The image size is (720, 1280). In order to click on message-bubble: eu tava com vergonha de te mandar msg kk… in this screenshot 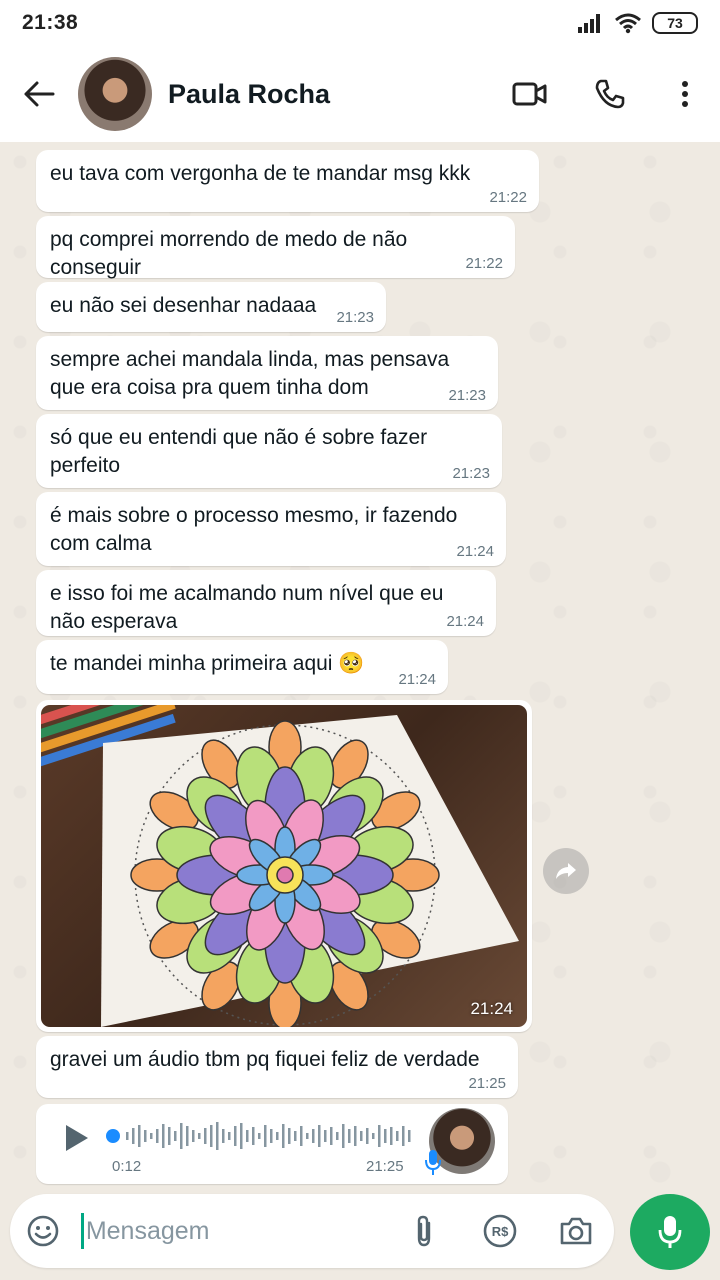, I will do `click(287, 181)`.